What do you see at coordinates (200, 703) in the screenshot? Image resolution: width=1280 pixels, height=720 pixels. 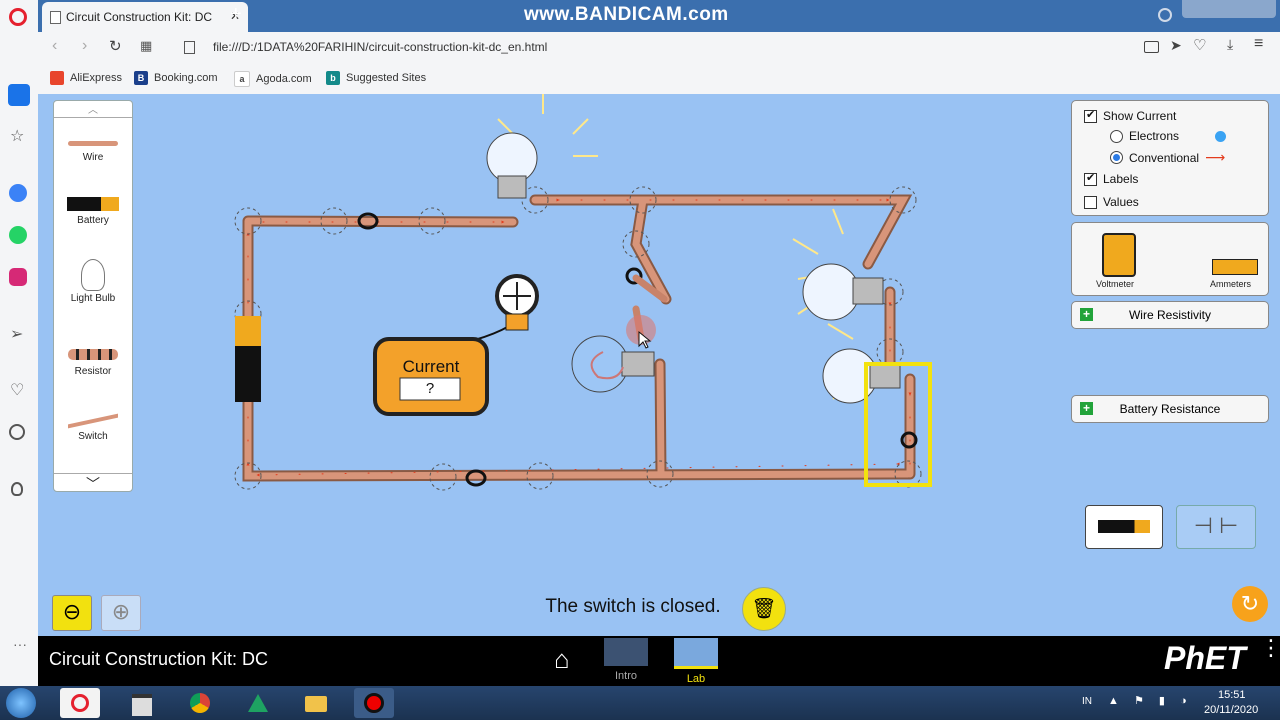 I see `taskbar-chrome` at bounding box center [200, 703].